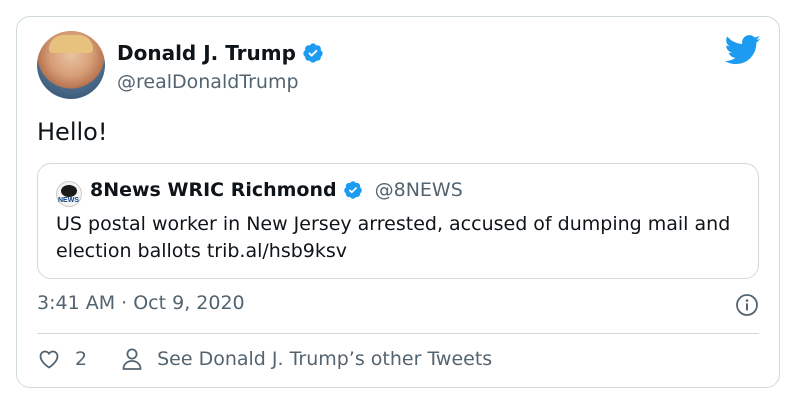 This screenshot has width=799, height=408. Describe the element at coordinates (419, 190) in the screenshot. I see `quoted-author-handle: @8NEWS` at that location.